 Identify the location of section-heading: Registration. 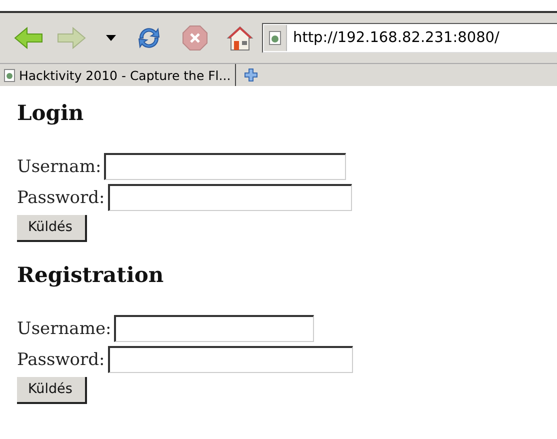
(90, 274).